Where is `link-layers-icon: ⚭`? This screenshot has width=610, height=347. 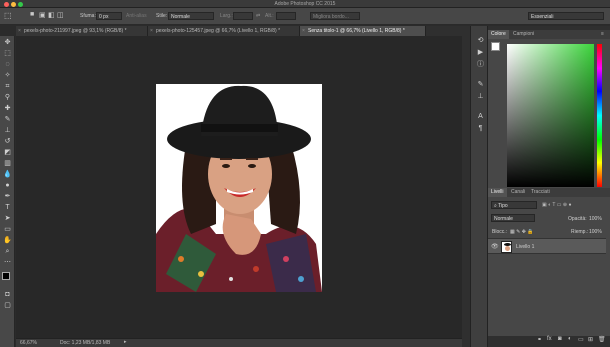 link-layers-icon: ⚭ is located at coordinates (539, 339).